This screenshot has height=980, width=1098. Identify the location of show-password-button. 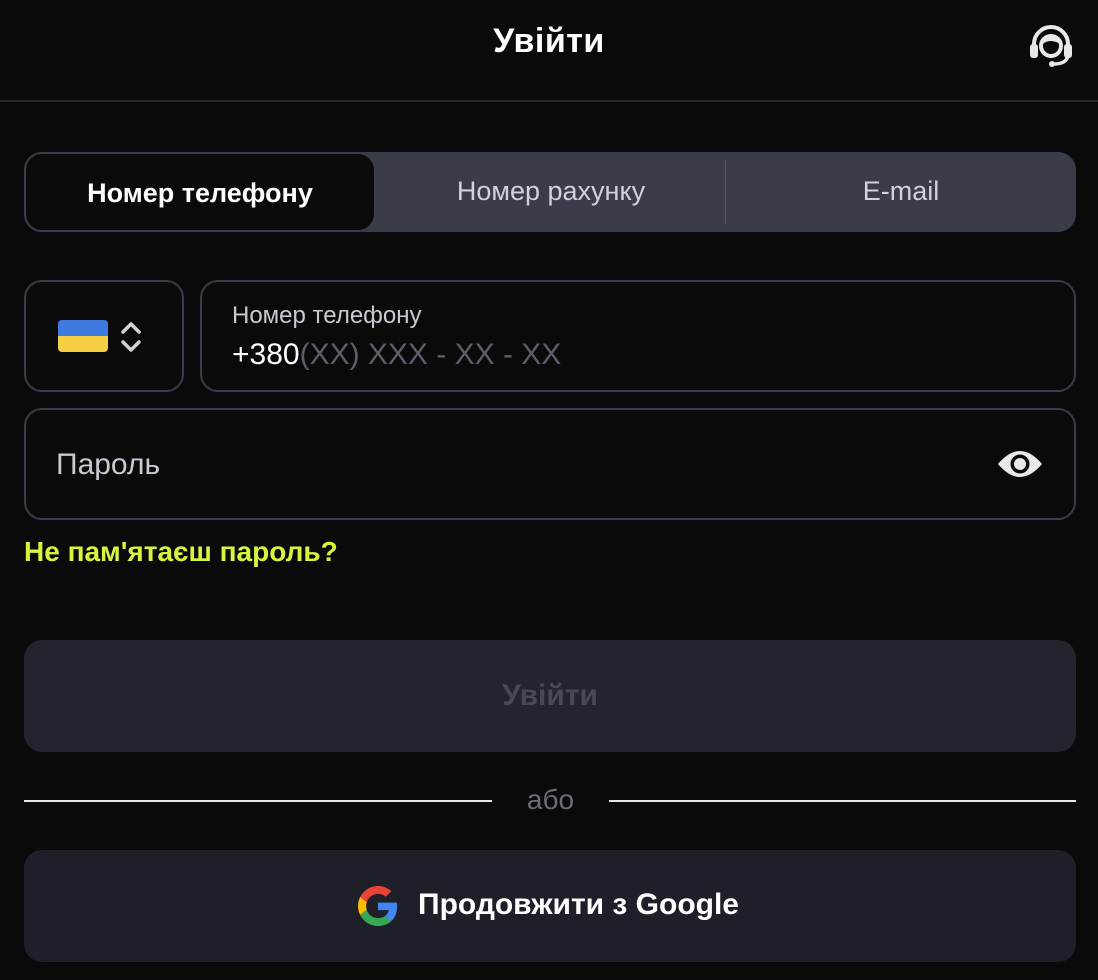
(1020, 464).